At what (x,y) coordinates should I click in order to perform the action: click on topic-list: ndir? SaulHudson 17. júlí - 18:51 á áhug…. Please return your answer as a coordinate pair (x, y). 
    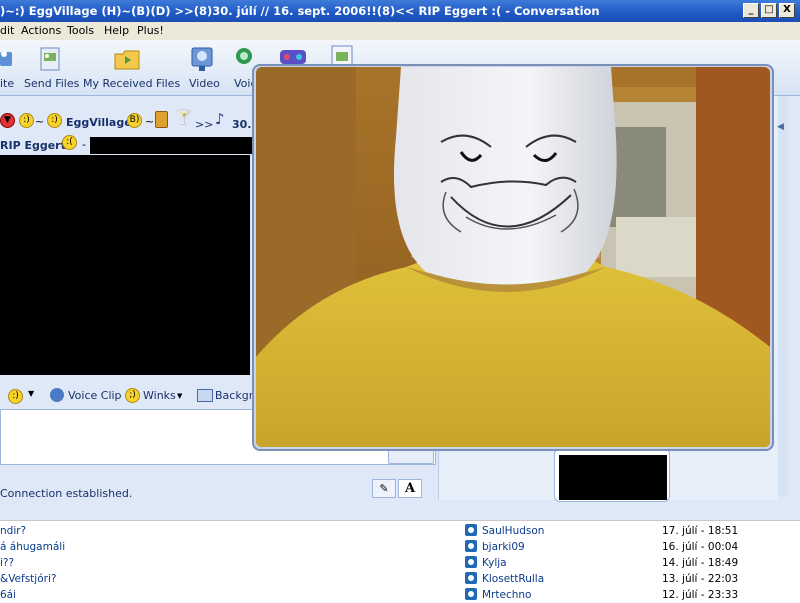
    Looking at the image, I should click on (400, 561).